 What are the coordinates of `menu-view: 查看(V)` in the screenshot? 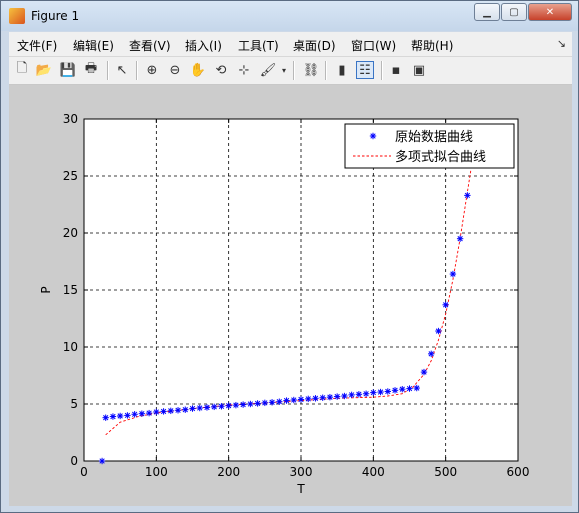 It's located at (150, 45).